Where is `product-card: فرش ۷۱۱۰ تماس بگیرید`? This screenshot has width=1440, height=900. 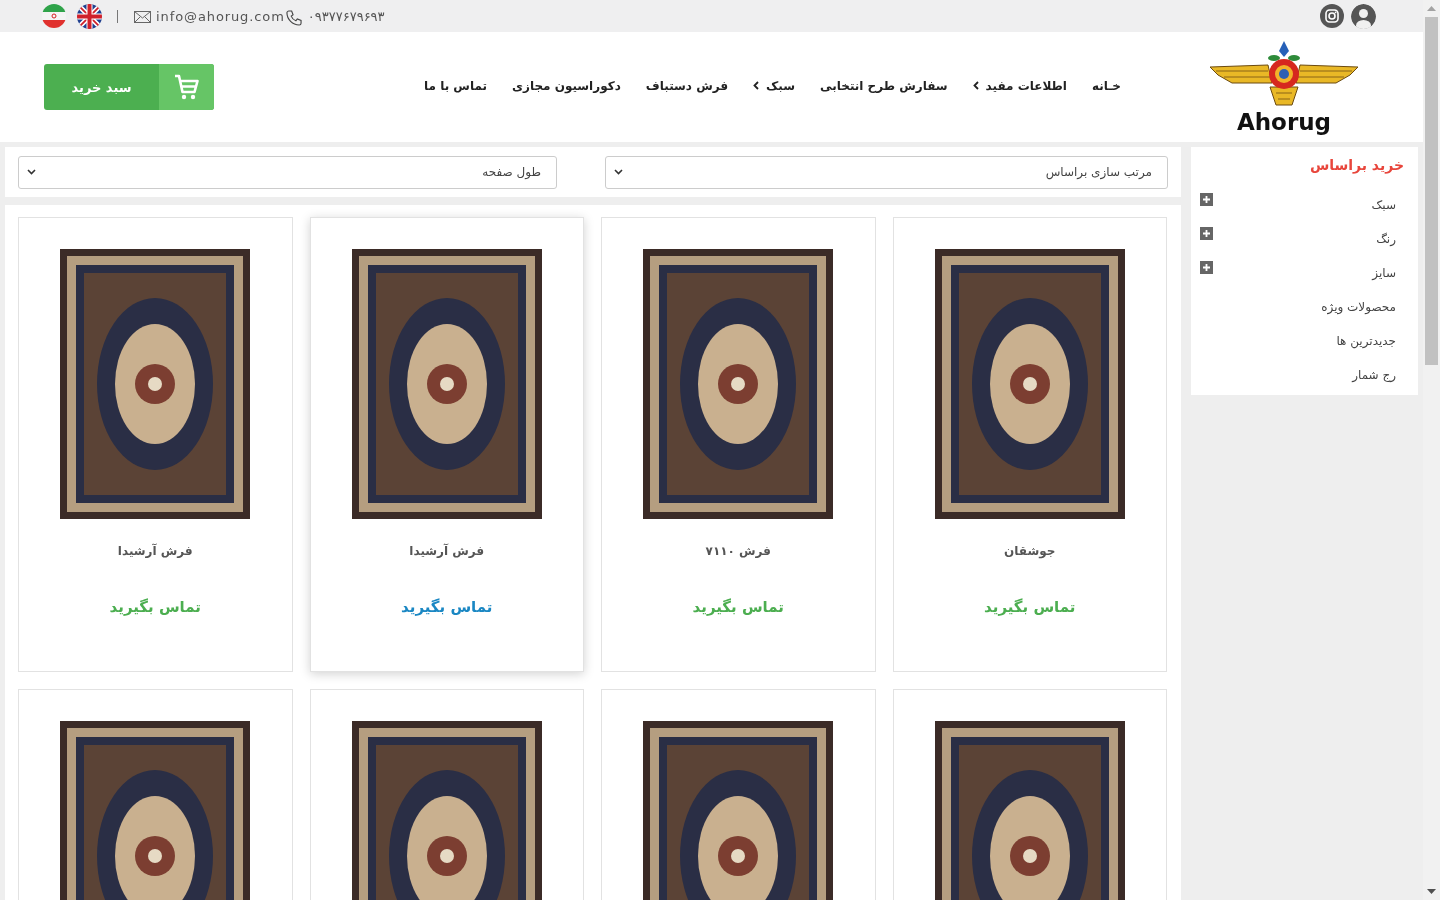 product-card: فرش ۷۱۱۰ تماس بگیرید is located at coordinates (738, 444).